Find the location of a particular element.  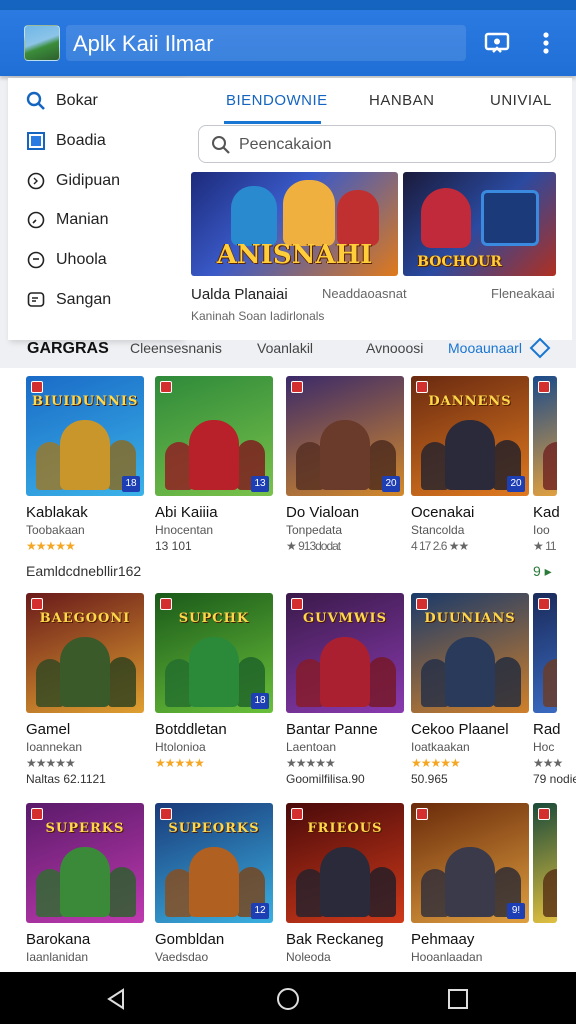

drawer-item-search: Bokar is located at coordinates (95, 101).